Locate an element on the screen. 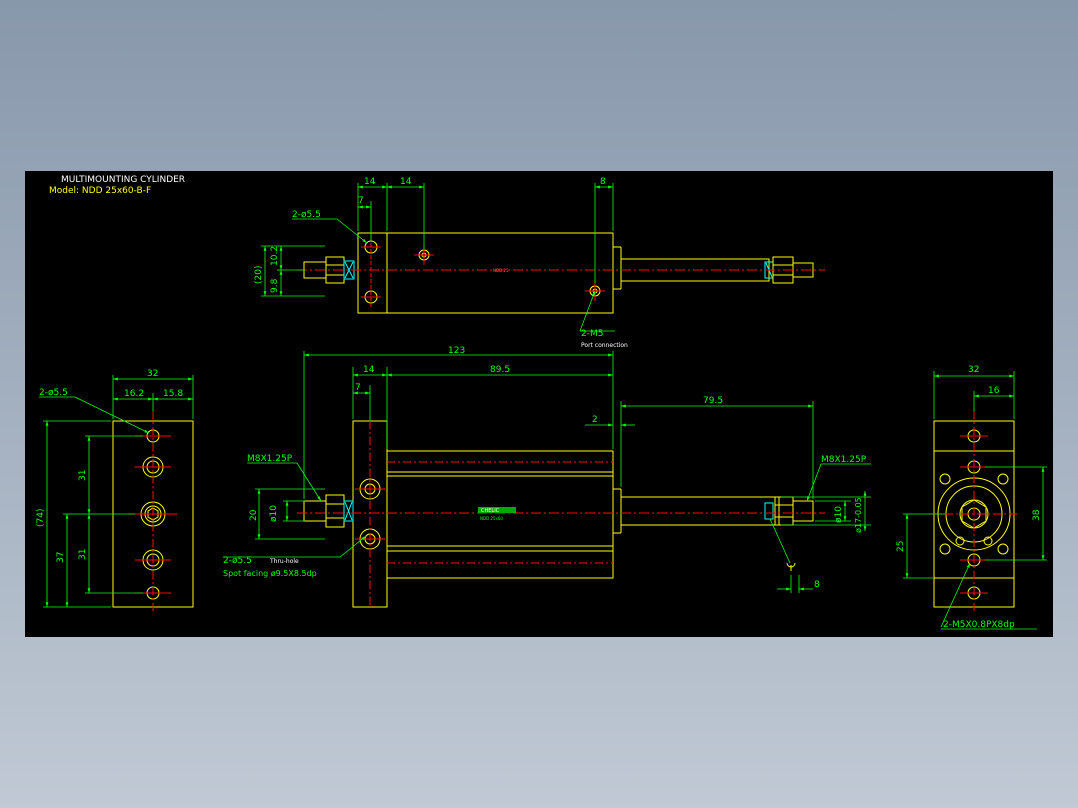 This screenshot has height=808, width=1078. top-dim-20: (20) is located at coordinates (259, 275).